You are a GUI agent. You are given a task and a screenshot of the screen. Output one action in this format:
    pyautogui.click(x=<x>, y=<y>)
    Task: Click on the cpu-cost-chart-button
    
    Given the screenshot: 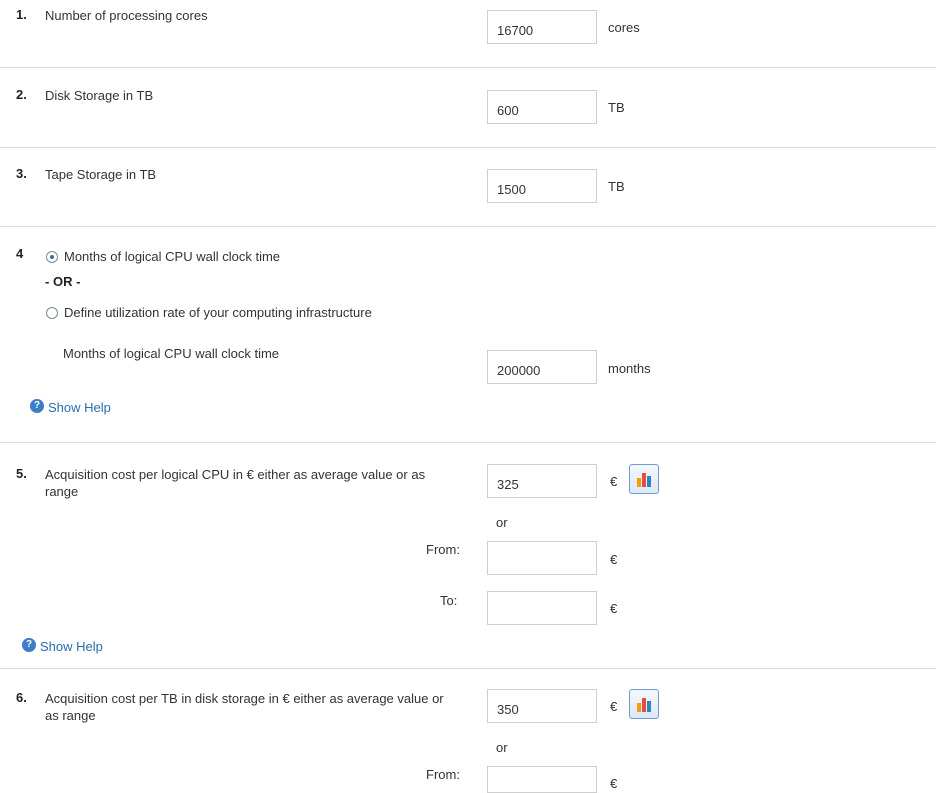 What is the action you would take?
    pyautogui.click(x=644, y=479)
    